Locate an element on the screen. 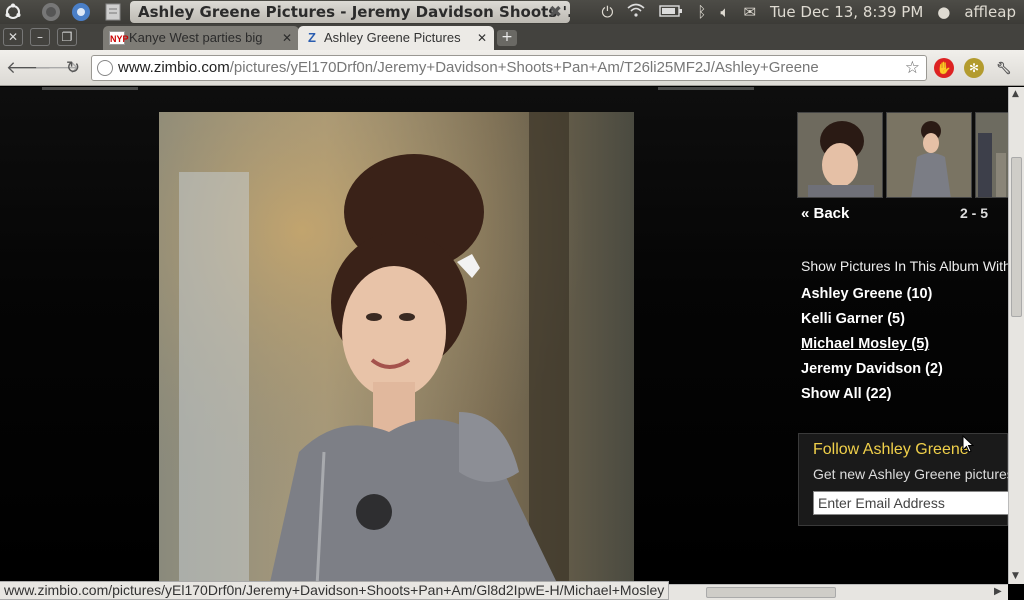  filter-link-michael-mosley: Michael Mosley (5) is located at coordinates (872, 348).